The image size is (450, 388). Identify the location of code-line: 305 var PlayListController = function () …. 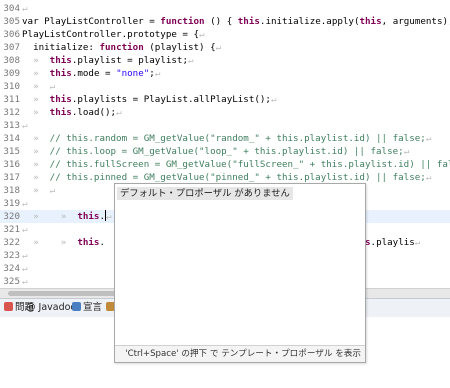
(225, 21).